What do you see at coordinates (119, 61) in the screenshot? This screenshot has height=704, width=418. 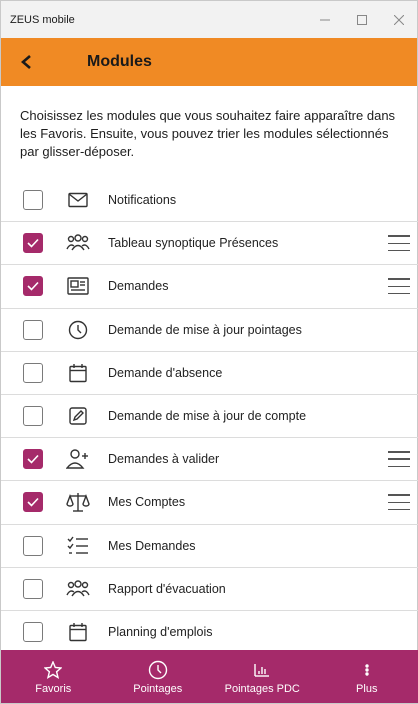 I see `page-title: Modules` at bounding box center [119, 61].